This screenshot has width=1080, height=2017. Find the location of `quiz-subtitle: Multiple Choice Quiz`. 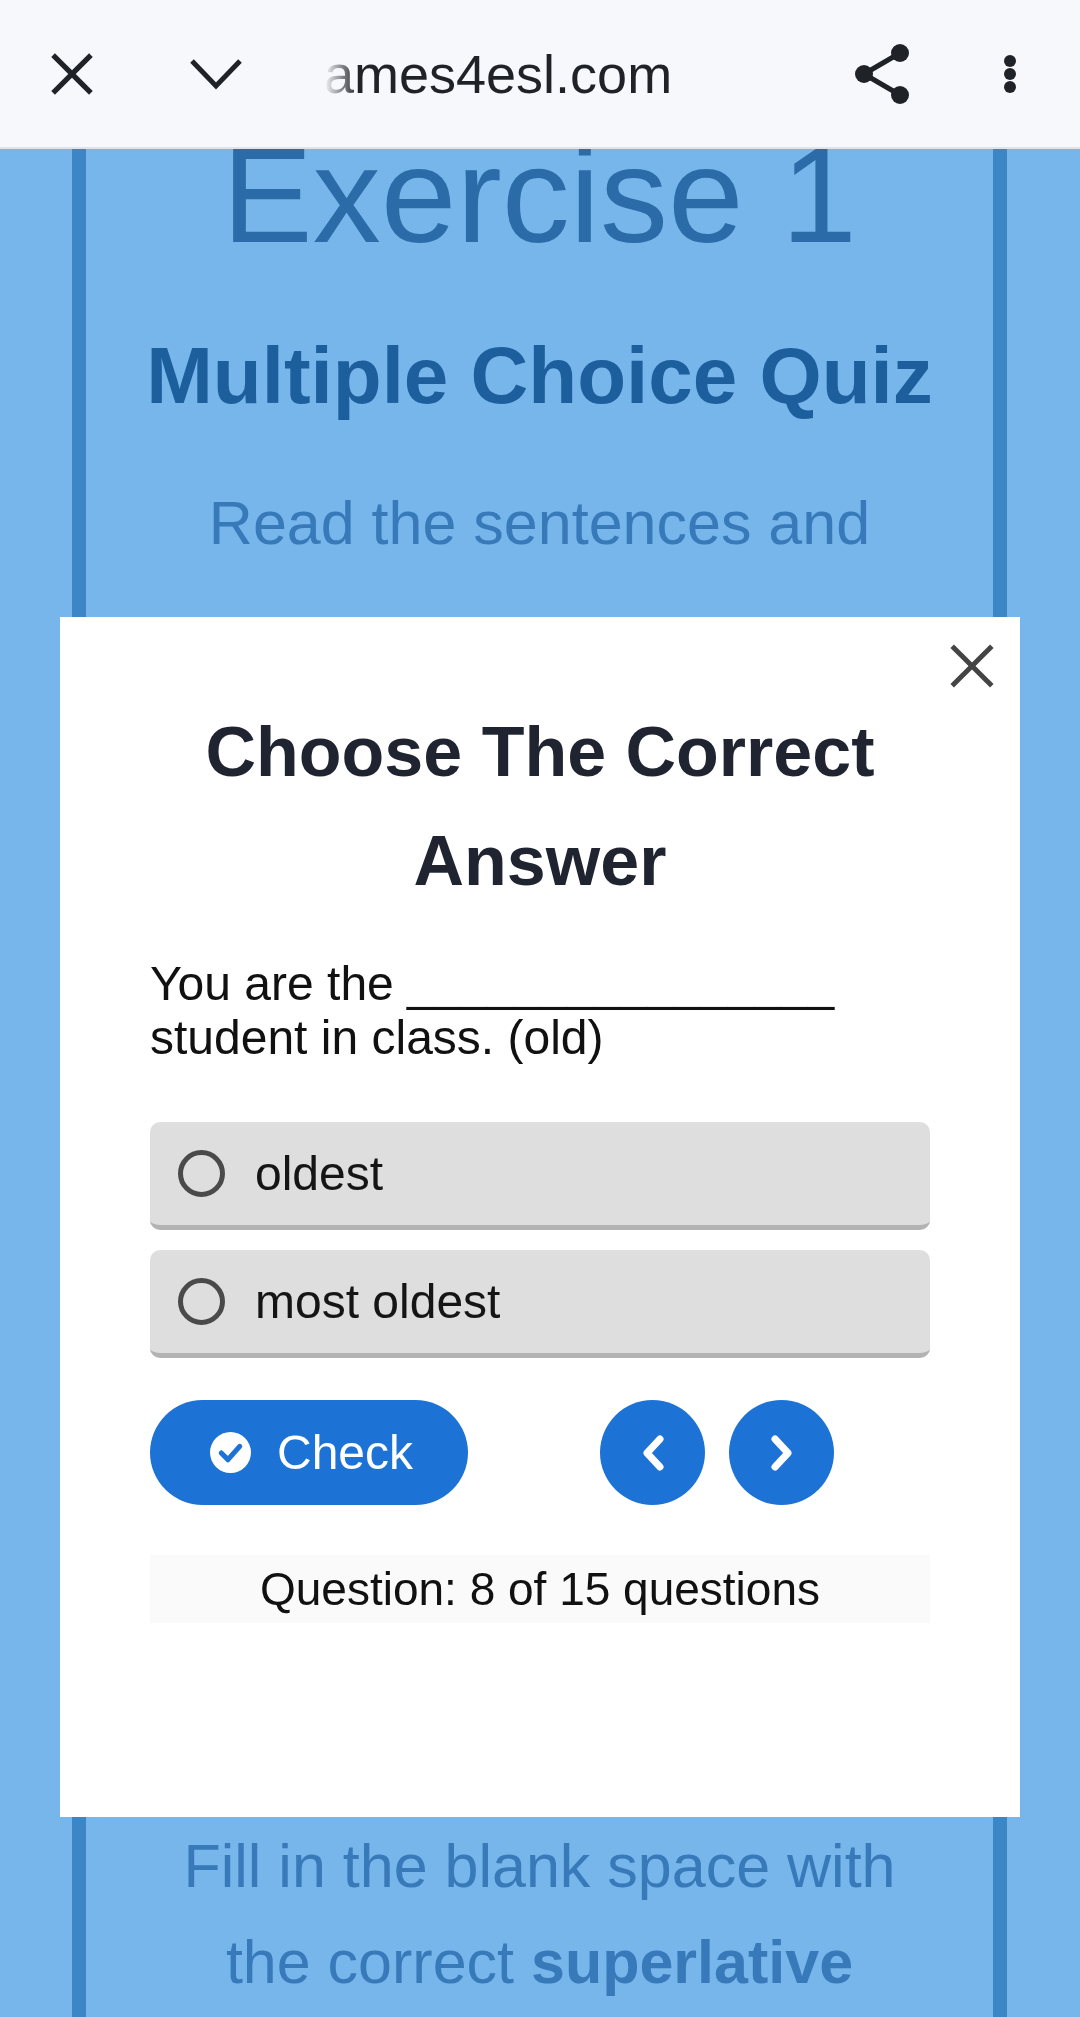

quiz-subtitle: Multiple Choice Quiz is located at coordinates (539, 376).